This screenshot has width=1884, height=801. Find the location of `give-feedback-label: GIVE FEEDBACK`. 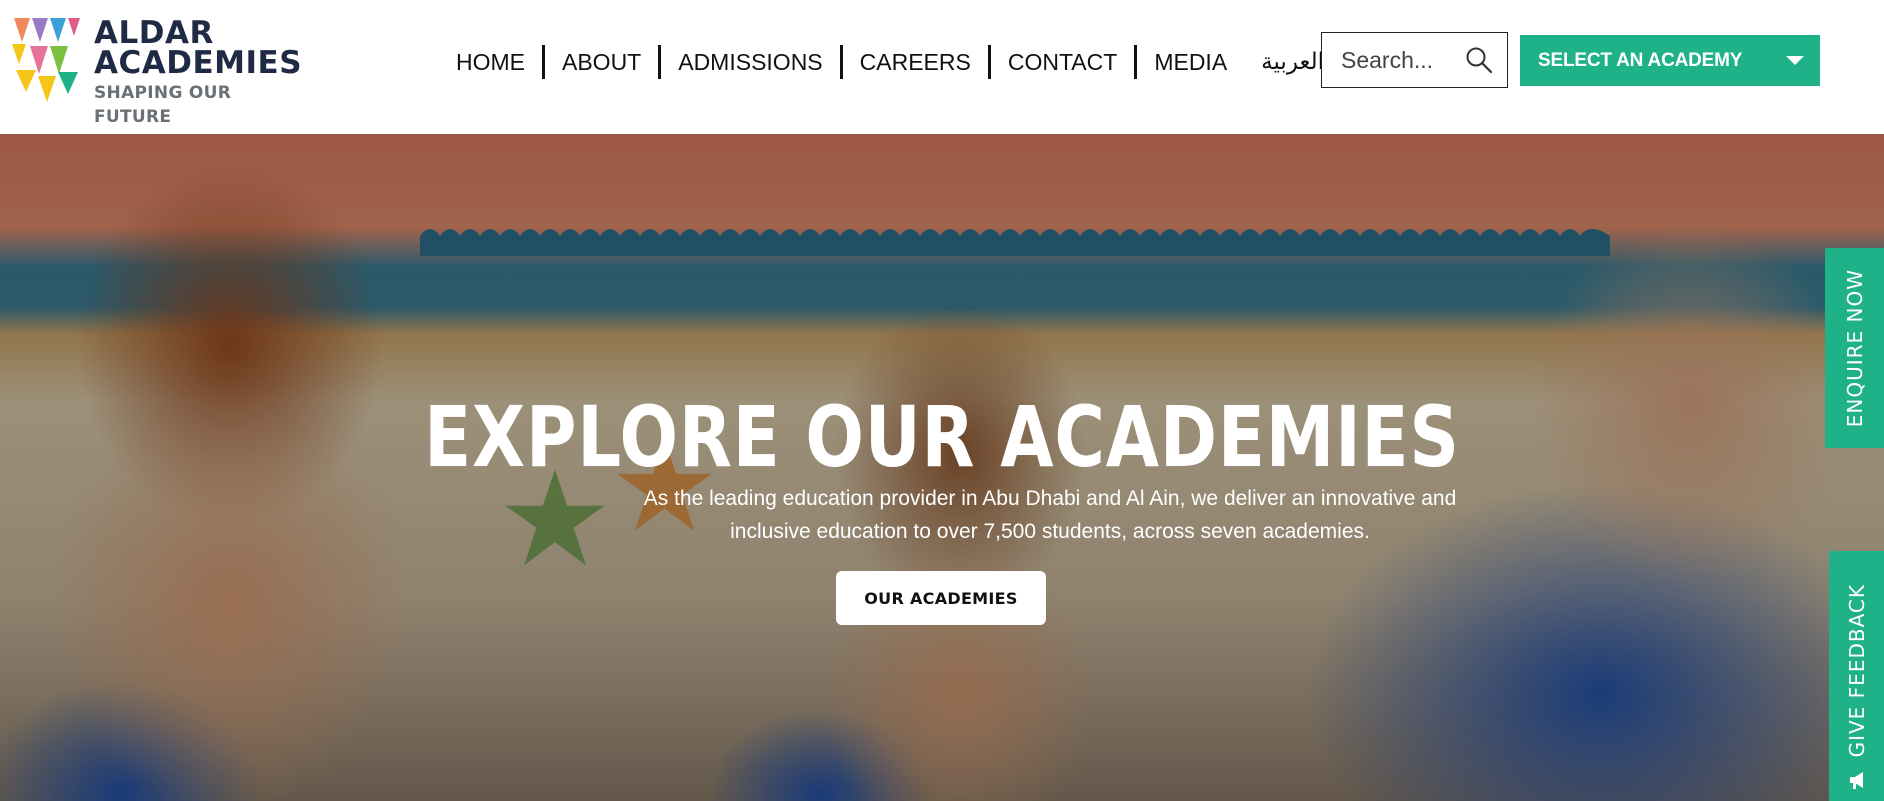

give-feedback-label: GIVE FEEDBACK is located at coordinates (1856, 671).